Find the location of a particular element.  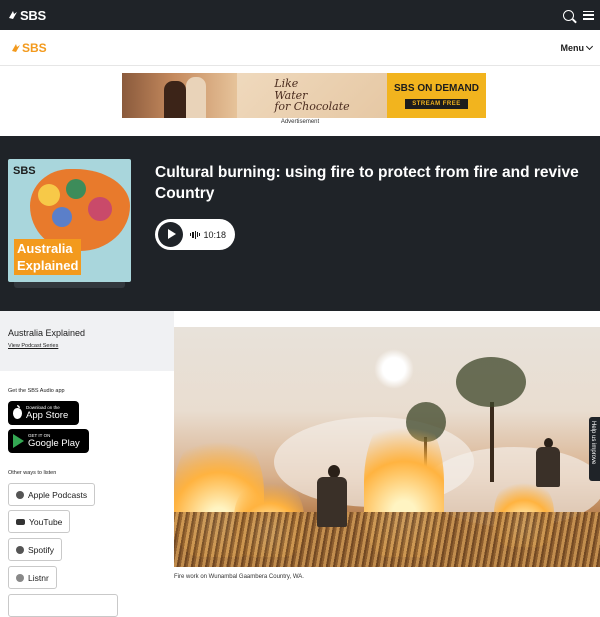

waveform-icon is located at coordinates (195, 234).